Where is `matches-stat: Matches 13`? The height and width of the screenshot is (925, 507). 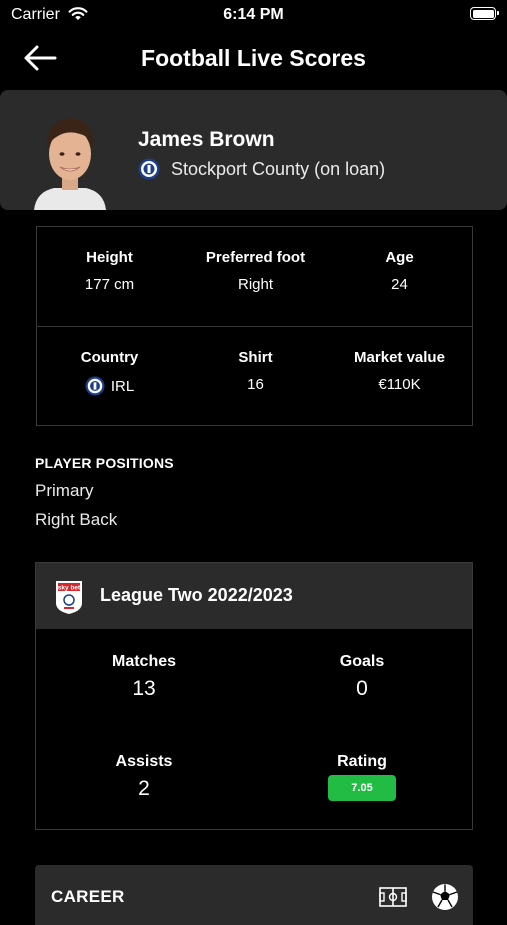 matches-stat: Matches 13 is located at coordinates (144, 677).